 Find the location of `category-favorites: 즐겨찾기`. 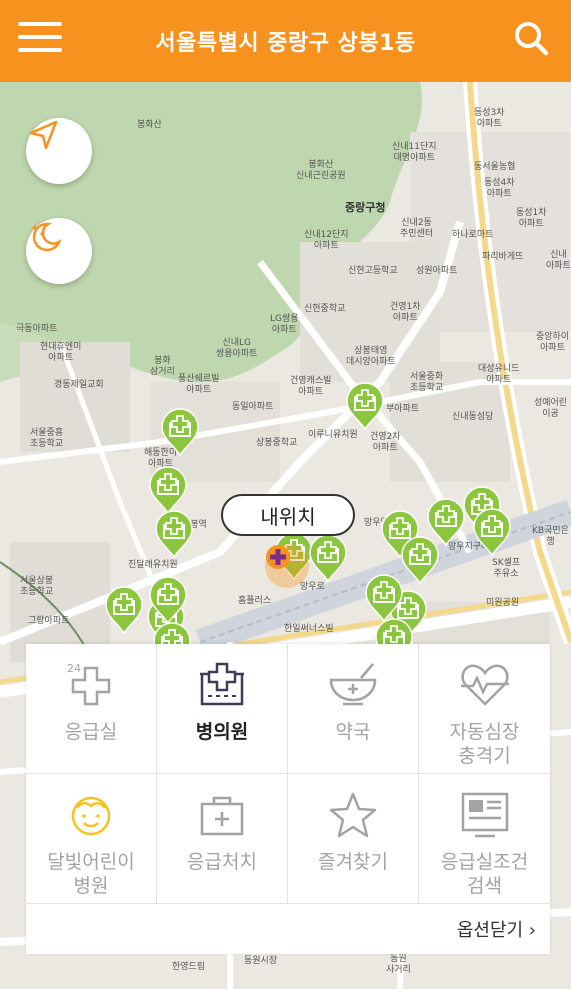

category-favorites: 즐겨찾기 is located at coordinates (353, 839).